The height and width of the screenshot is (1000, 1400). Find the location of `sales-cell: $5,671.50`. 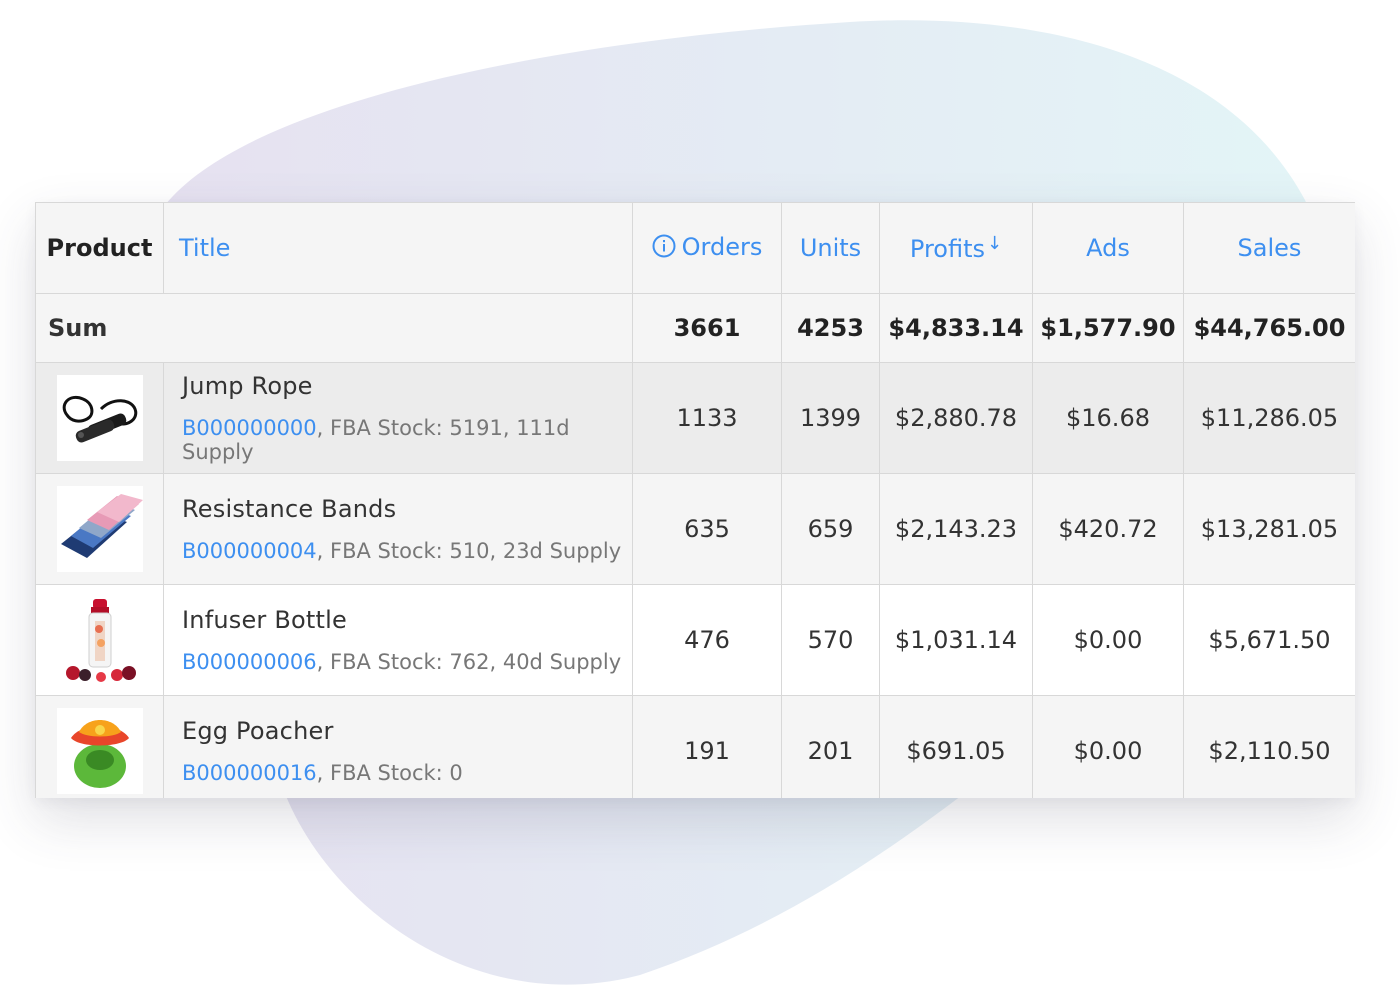

sales-cell: $5,671.50 is located at coordinates (1269, 640).